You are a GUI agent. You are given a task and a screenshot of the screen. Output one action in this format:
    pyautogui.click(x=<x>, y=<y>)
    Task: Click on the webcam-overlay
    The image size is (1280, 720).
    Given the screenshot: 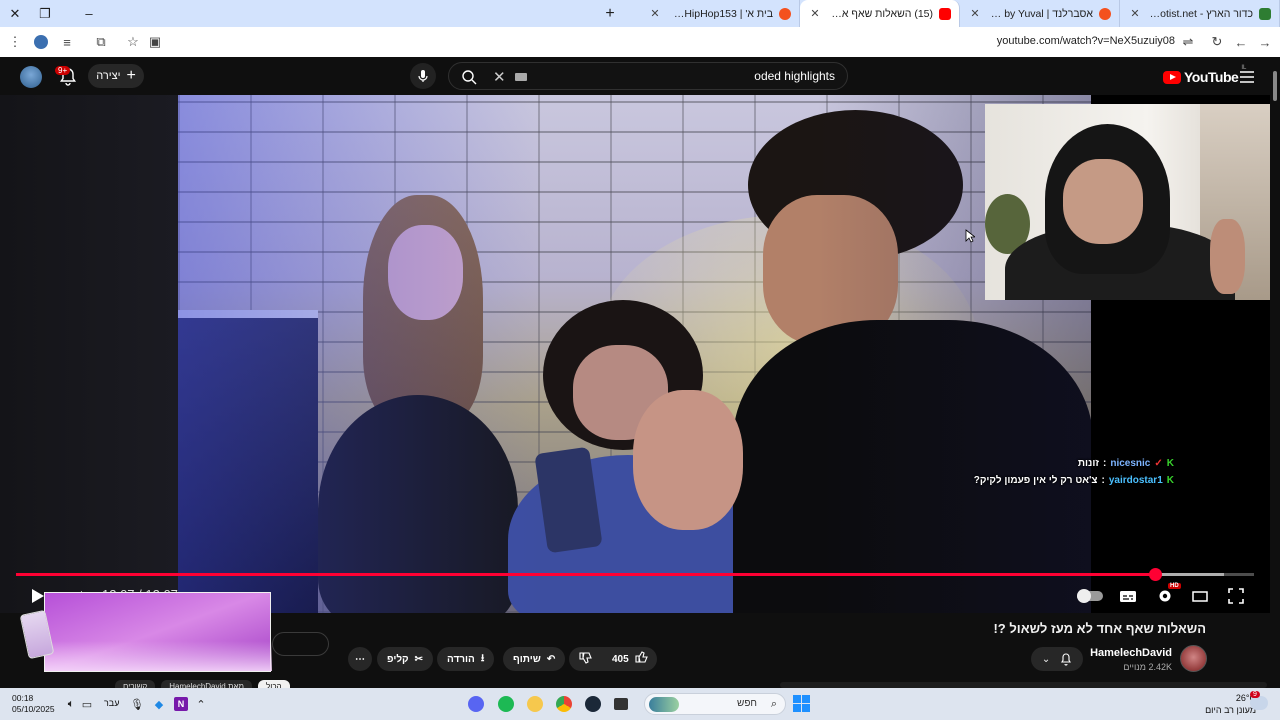 What is the action you would take?
    pyautogui.click(x=1127, y=202)
    